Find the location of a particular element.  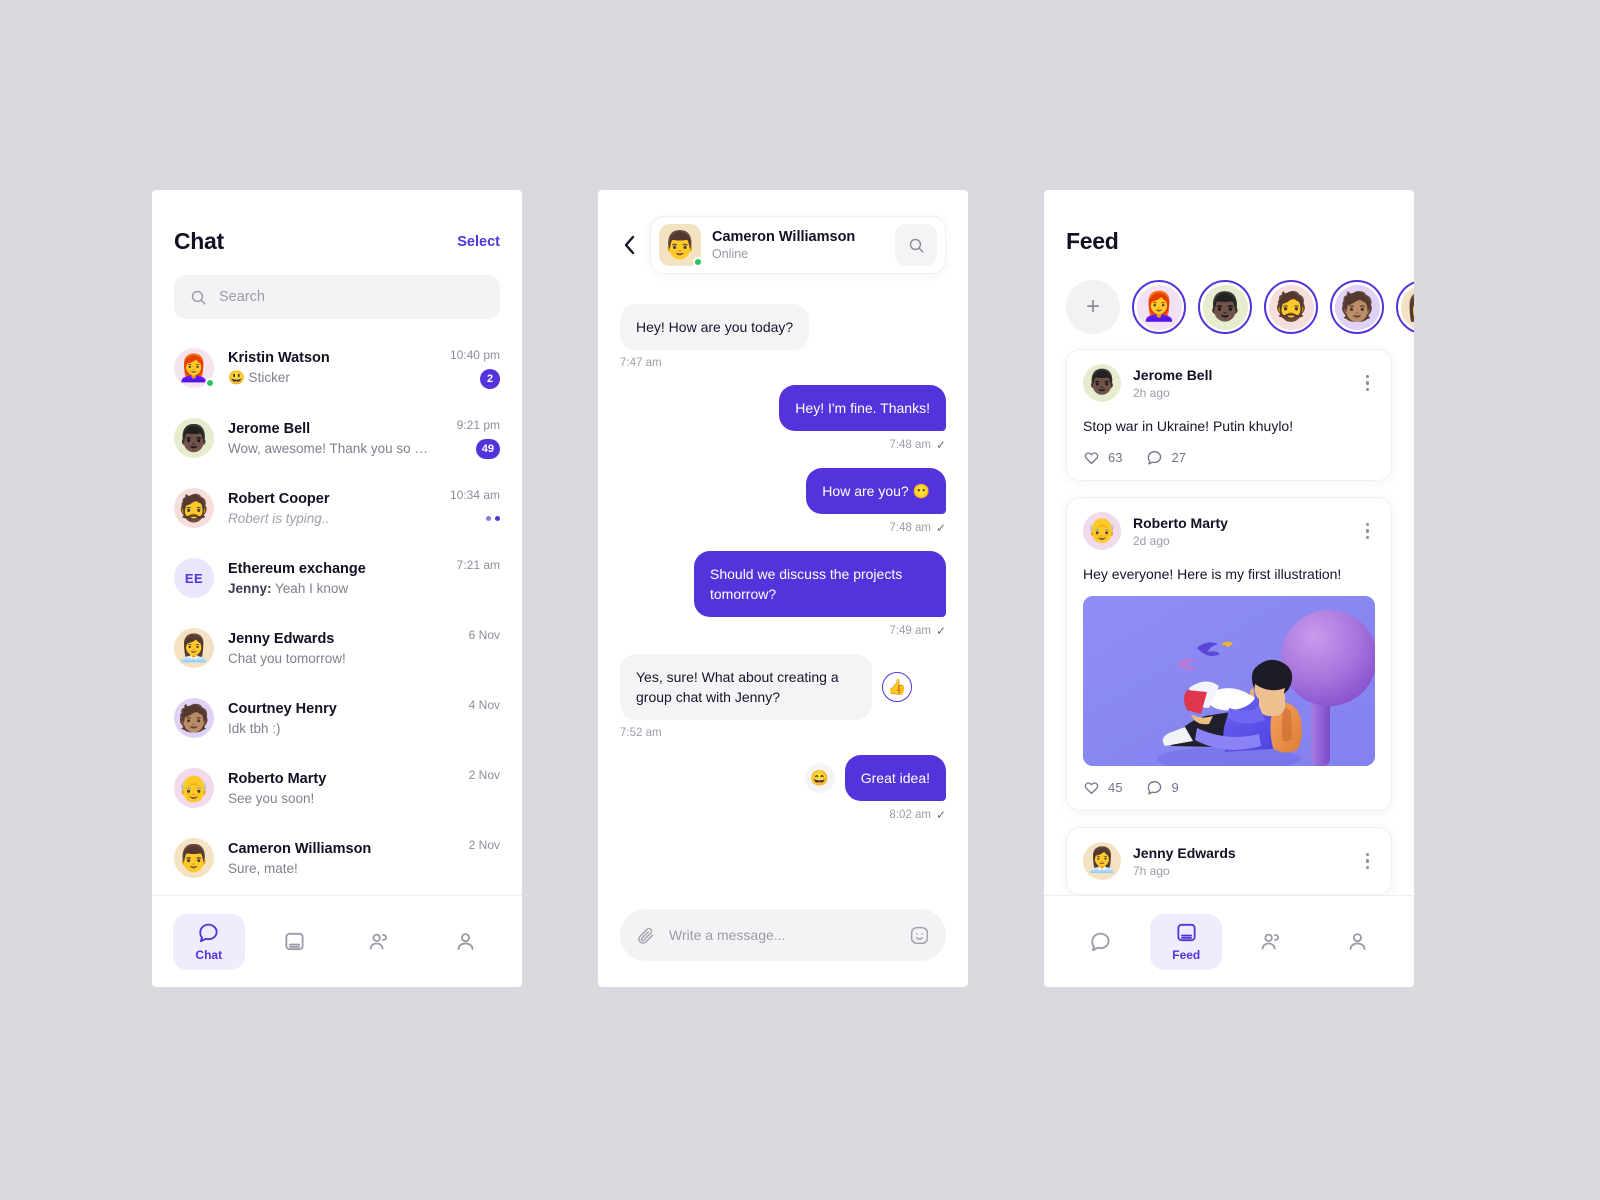

post-author-name: Roberto Marty is located at coordinates (1180, 522).